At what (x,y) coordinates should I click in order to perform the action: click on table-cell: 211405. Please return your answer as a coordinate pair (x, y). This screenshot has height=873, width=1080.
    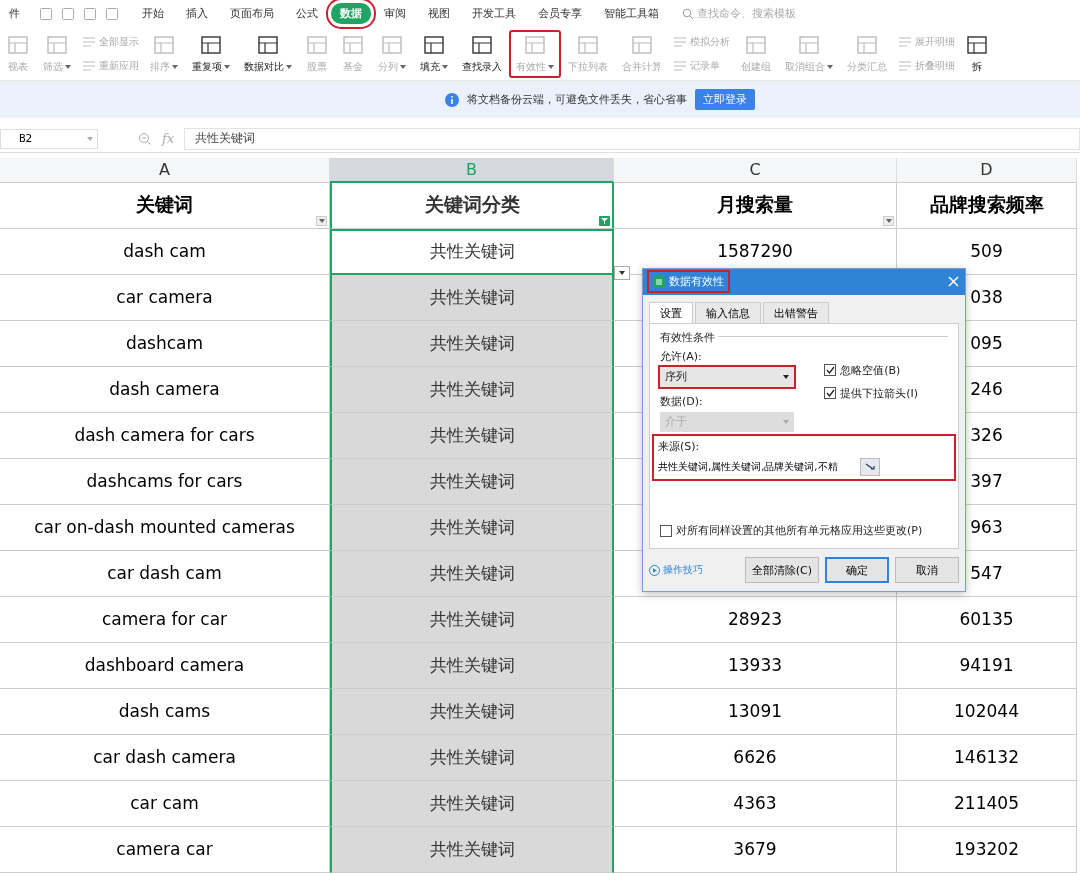
    Looking at the image, I should click on (987, 804).